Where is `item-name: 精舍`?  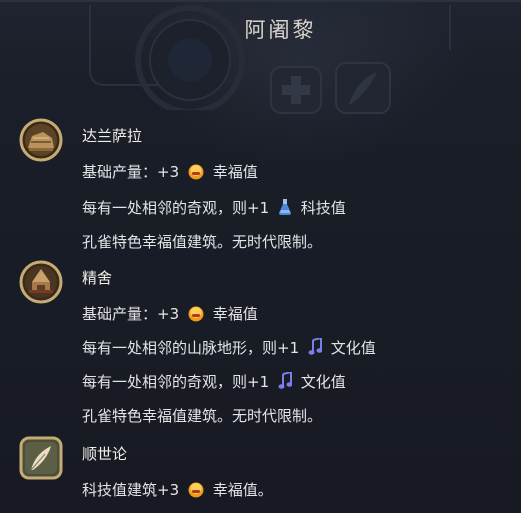
item-name: 精舍 is located at coordinates (97, 278).